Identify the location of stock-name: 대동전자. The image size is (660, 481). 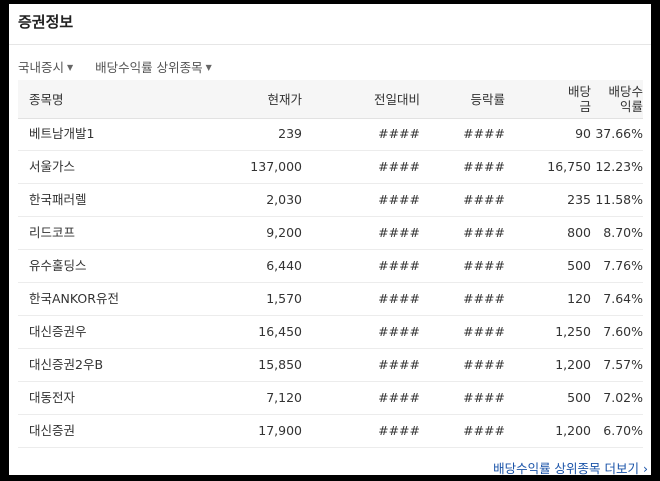
(52, 398).